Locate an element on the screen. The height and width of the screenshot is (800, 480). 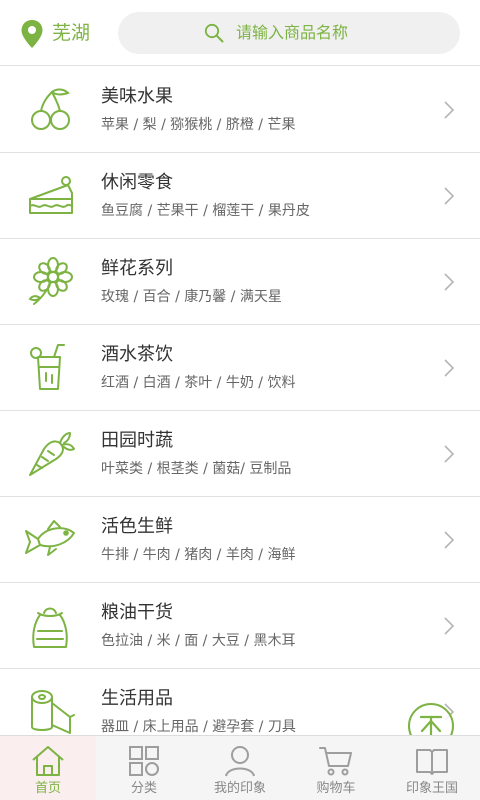
category-row-fruit: 美味水果 苹果 / 梨 / 猕猴桃 / 脐橙 / 芒果 is located at coordinates (240, 110).